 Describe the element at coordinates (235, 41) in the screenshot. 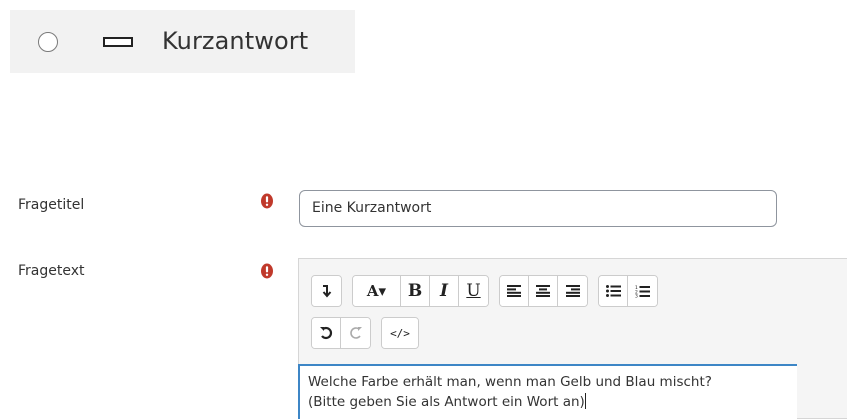

I see `question-type-title: Kurzantwort` at that location.